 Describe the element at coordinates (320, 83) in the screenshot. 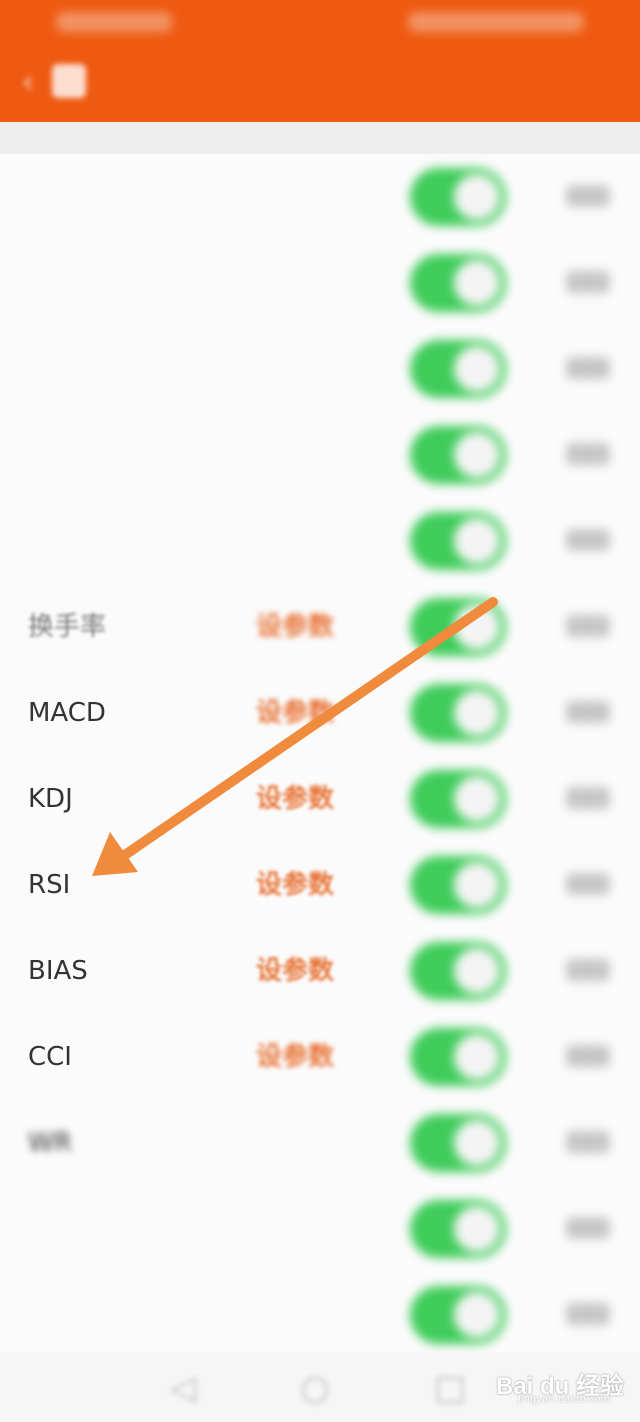

I see `app-bar: ‹` at that location.